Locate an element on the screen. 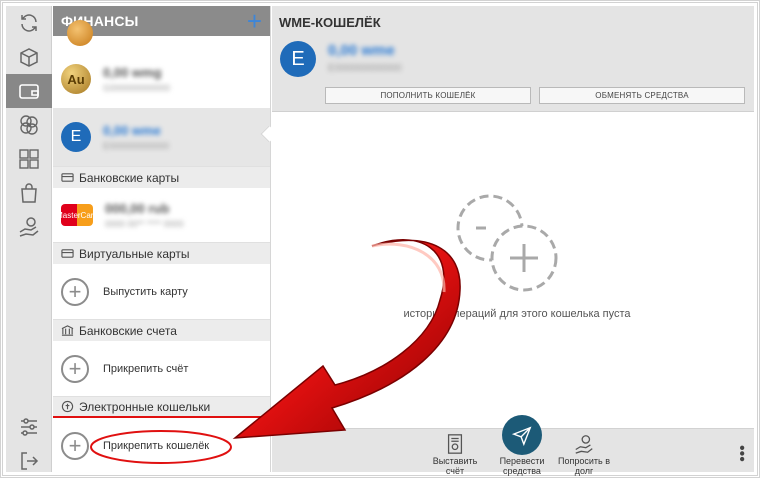 This screenshot has height=478, width=760. page-title: WME-КОШЕЛЁК is located at coordinates (330, 22).